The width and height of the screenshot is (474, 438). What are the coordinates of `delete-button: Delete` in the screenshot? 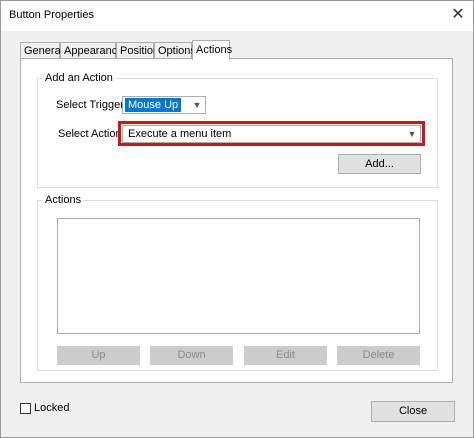 It's located at (378, 355).